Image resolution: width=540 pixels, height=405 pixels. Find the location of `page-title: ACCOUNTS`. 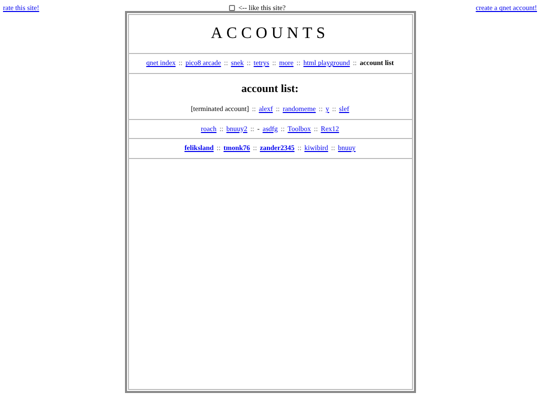

page-title: ACCOUNTS is located at coordinates (270, 34).